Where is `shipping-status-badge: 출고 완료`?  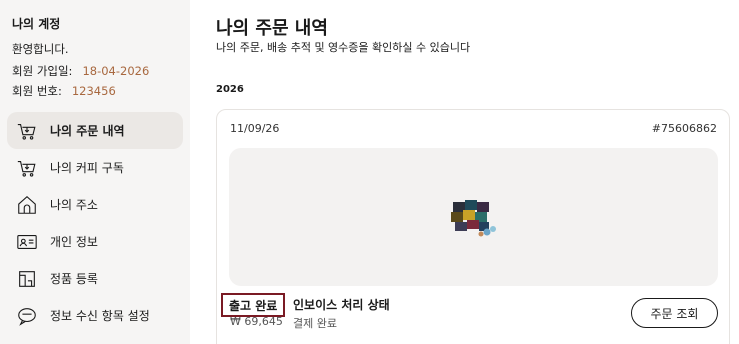
shipping-status-badge: 출고 완료 is located at coordinates (253, 305).